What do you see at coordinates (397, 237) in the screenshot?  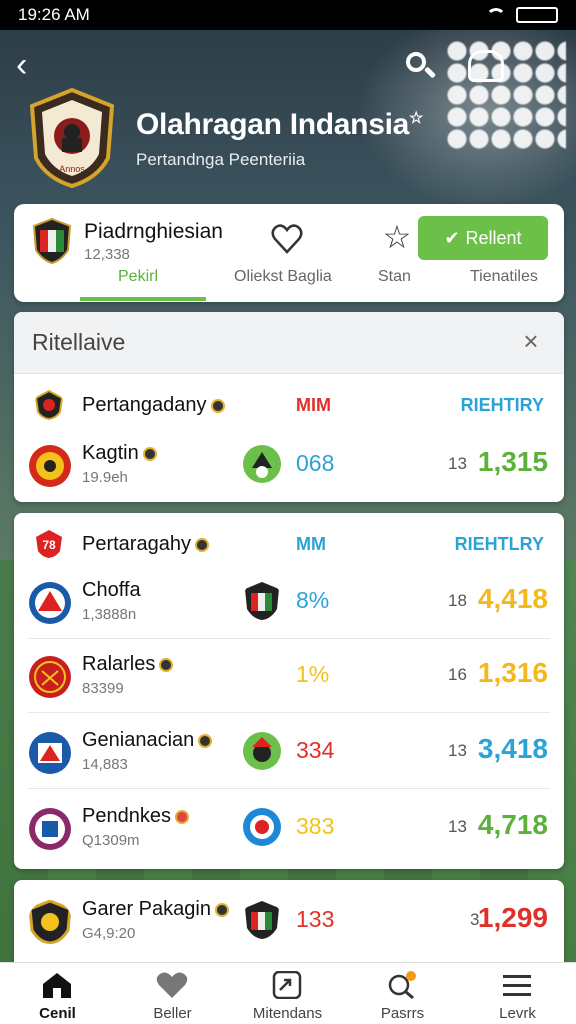 I see `star-icon: ☆` at bounding box center [397, 237].